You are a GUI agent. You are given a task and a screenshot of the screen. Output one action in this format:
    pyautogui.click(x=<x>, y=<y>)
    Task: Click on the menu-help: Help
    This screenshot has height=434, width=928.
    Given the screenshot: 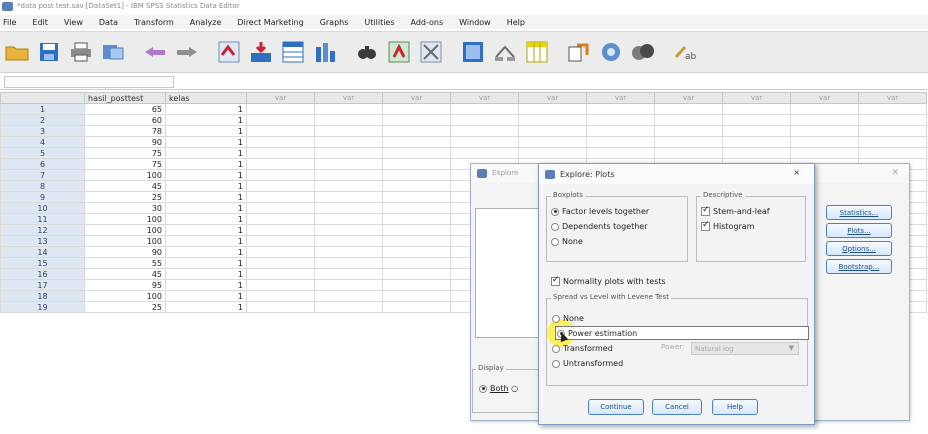 What is the action you would take?
    pyautogui.click(x=516, y=22)
    